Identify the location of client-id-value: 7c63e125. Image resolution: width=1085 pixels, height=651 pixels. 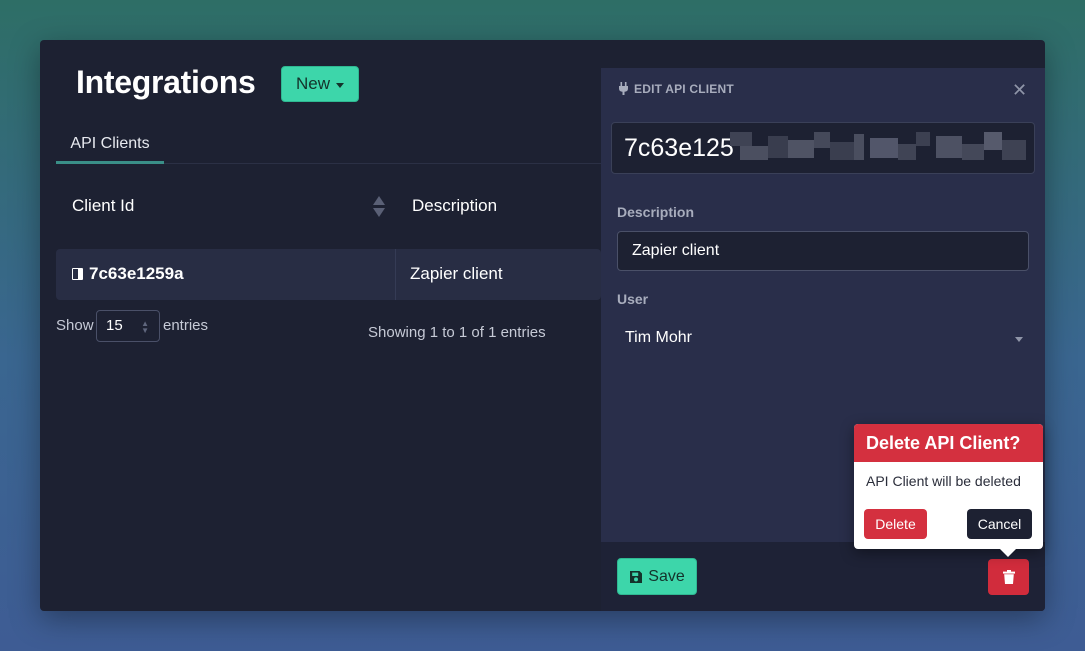
(679, 148).